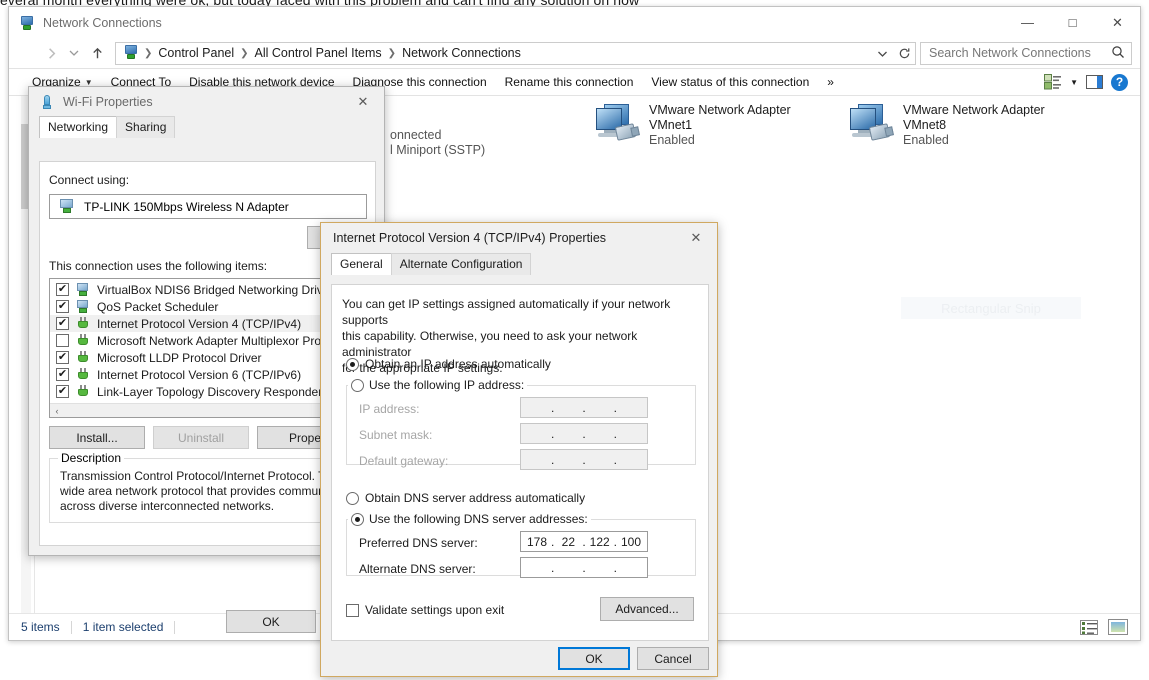  I want to click on list-item: ✔ Internet Protocol Version 6 (TCP/IPv6), so click(208, 374).